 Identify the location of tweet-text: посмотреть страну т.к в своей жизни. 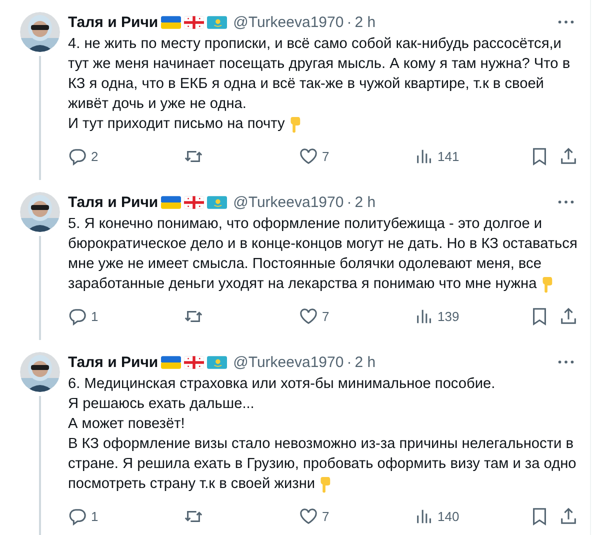
(192, 484).